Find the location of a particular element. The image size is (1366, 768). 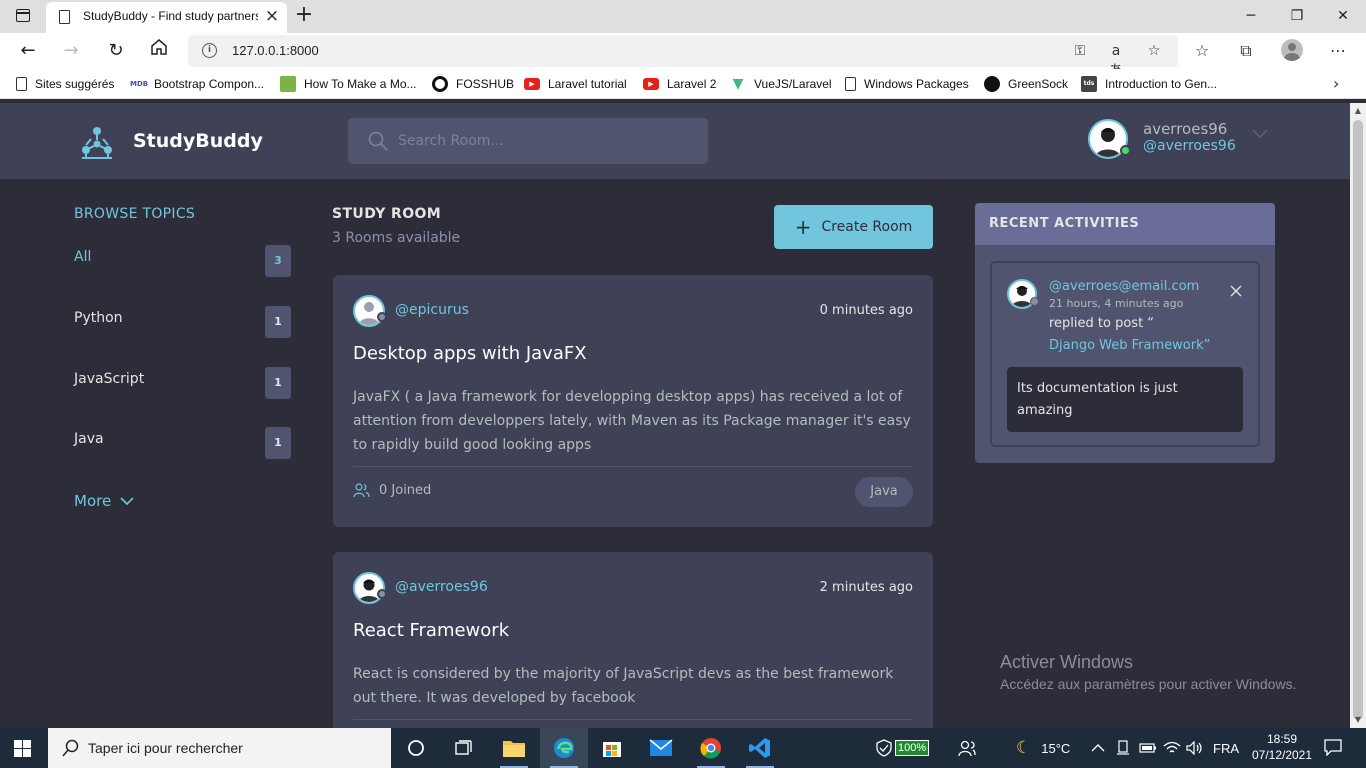

topic-item-javascript: JavaScript 1 is located at coordinates (182, 383).